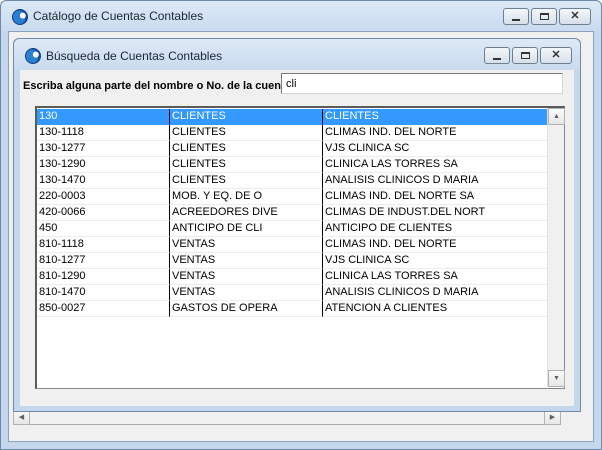 The image size is (602, 450). I want to click on table-row: 130 CLIENTES CLIENTES, so click(292, 117).